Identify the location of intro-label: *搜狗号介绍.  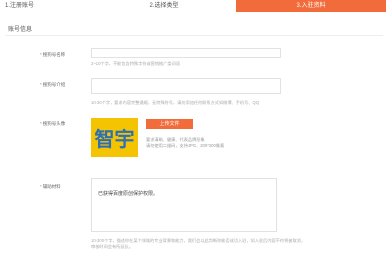
(52, 85).